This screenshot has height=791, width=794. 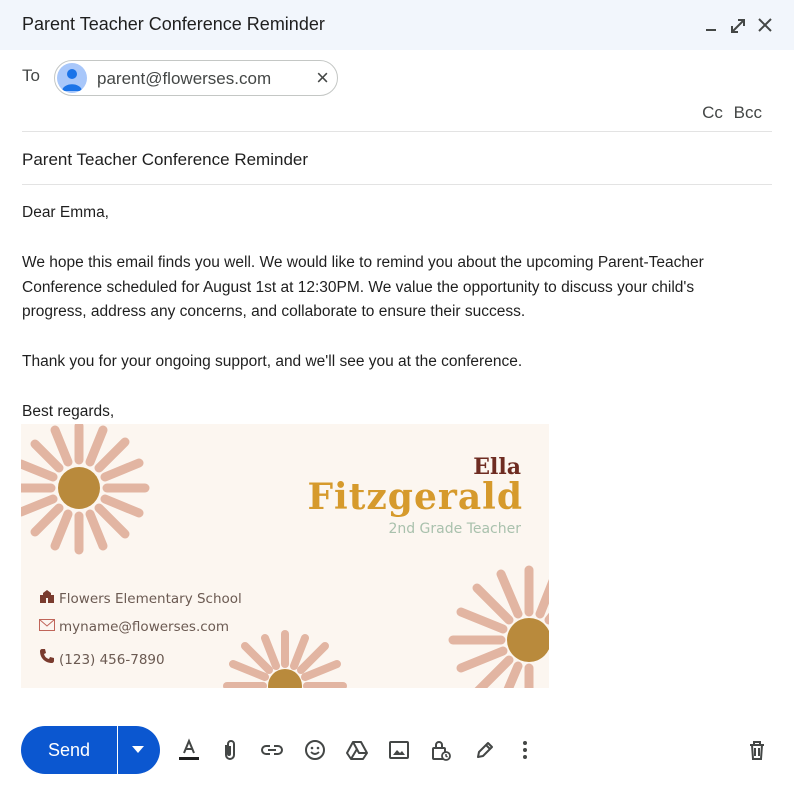 I want to click on attach-icon, so click(x=230, y=750).